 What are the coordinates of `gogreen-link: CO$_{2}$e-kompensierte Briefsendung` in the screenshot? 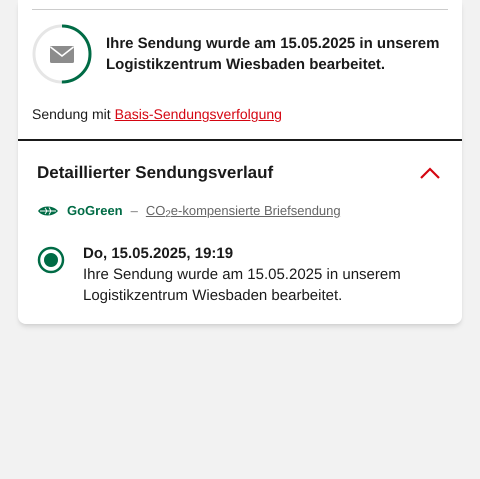 It's located at (243, 210).